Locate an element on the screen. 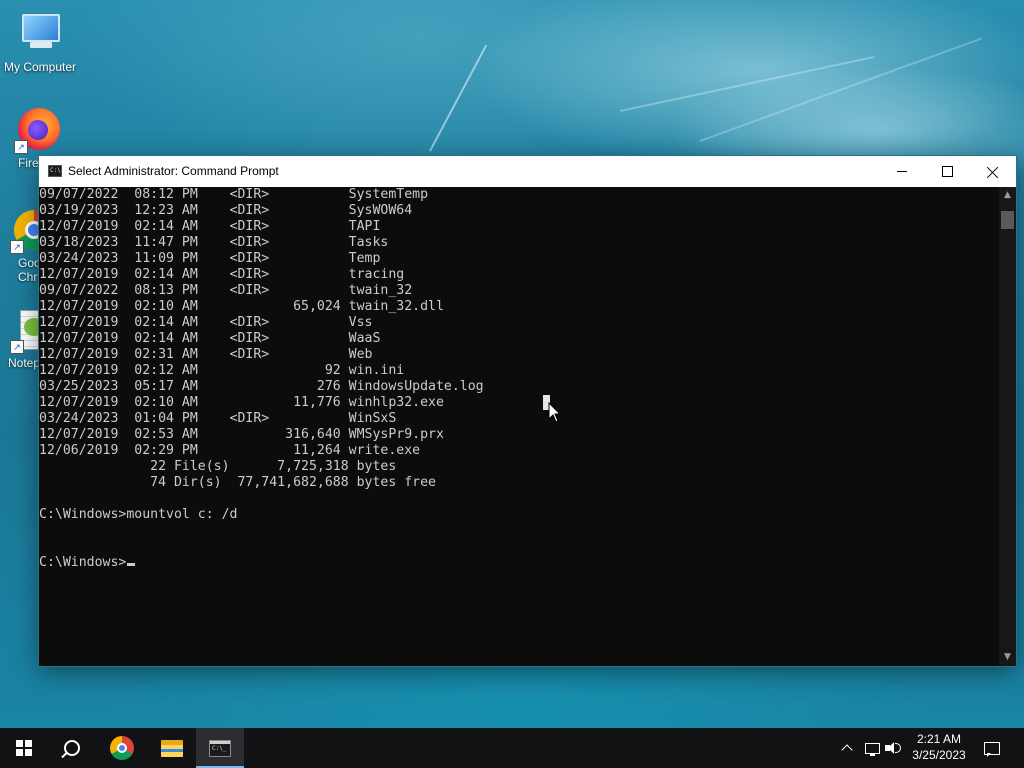 This screenshot has width=1024, height=768. console-line: C:\Windows> is located at coordinates (518, 563).